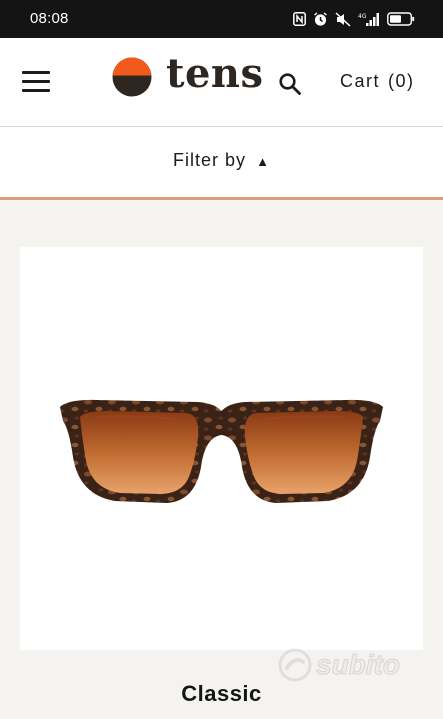 The height and width of the screenshot is (719, 443). I want to click on cart-count: (0), so click(401, 81).